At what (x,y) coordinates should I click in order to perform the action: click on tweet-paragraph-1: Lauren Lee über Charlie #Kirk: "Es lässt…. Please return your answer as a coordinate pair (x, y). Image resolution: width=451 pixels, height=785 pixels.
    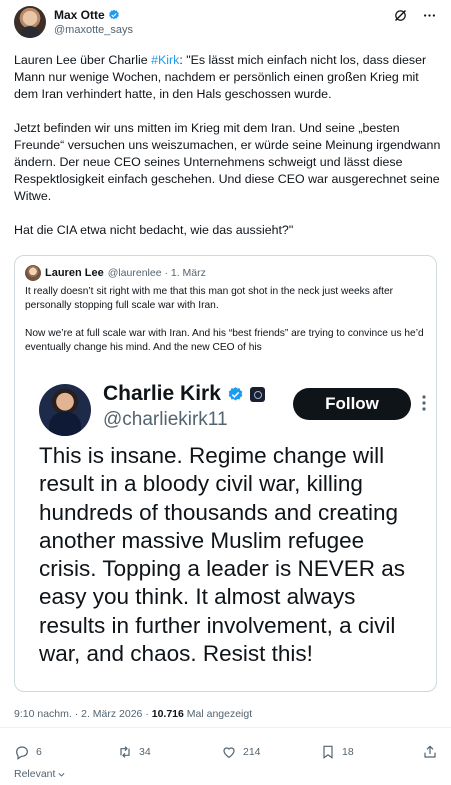
    Looking at the image, I should click on (228, 77).